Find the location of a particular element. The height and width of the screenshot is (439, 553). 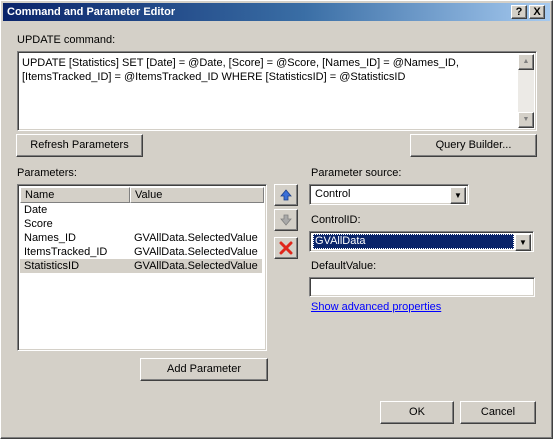

controlid-label: ControlID: is located at coordinates (336, 220).